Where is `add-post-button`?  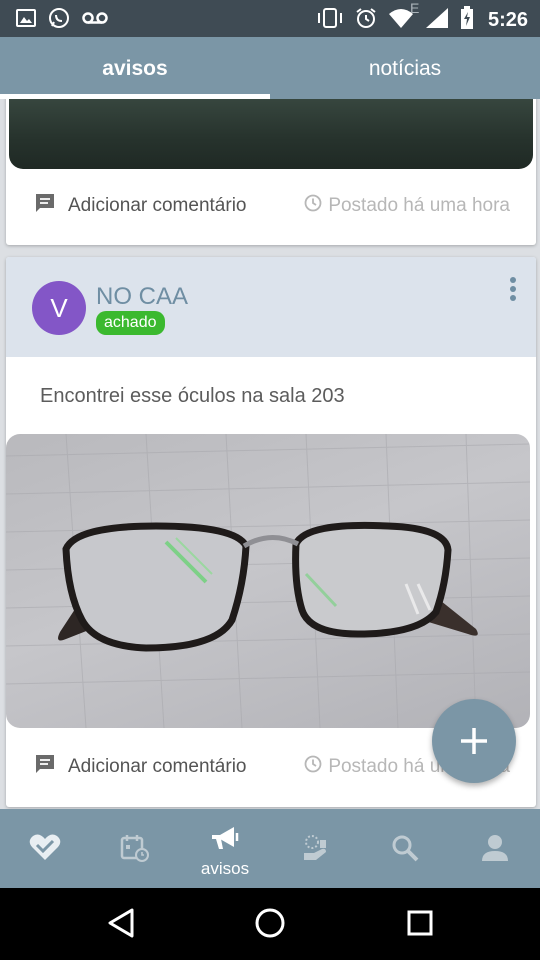
add-post-button is located at coordinates (474, 741).